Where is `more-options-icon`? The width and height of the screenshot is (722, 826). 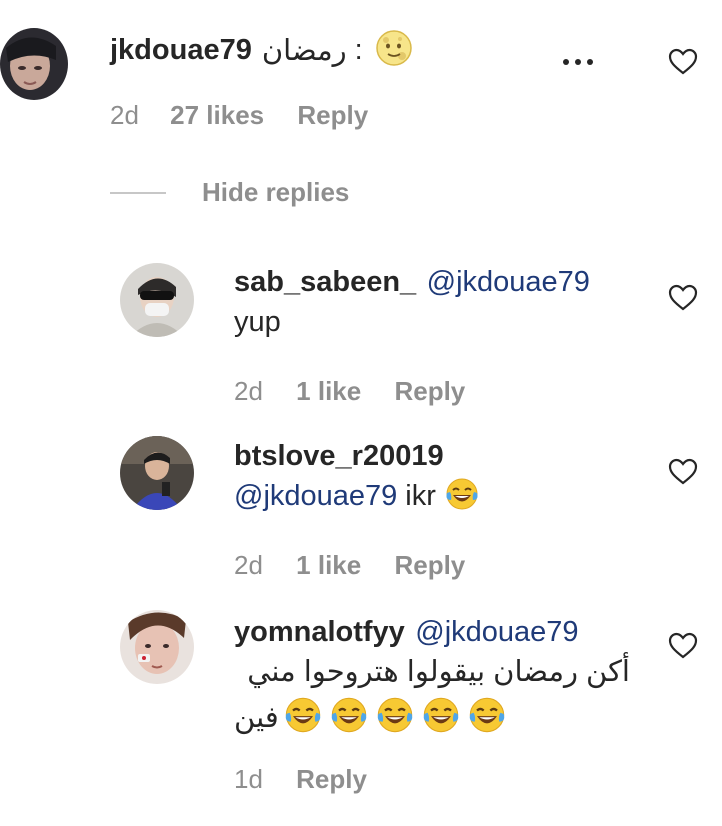
more-options-icon is located at coordinates (578, 62).